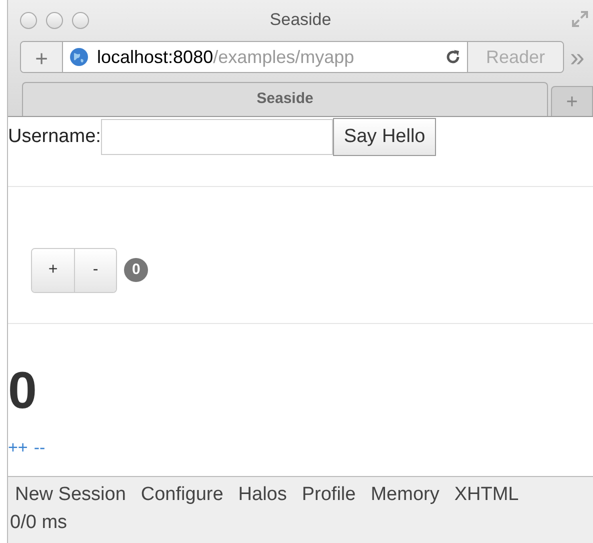 The width and height of the screenshot is (593, 543). Describe the element at coordinates (580, 19) in the screenshot. I see `fullscreen-icon` at that location.